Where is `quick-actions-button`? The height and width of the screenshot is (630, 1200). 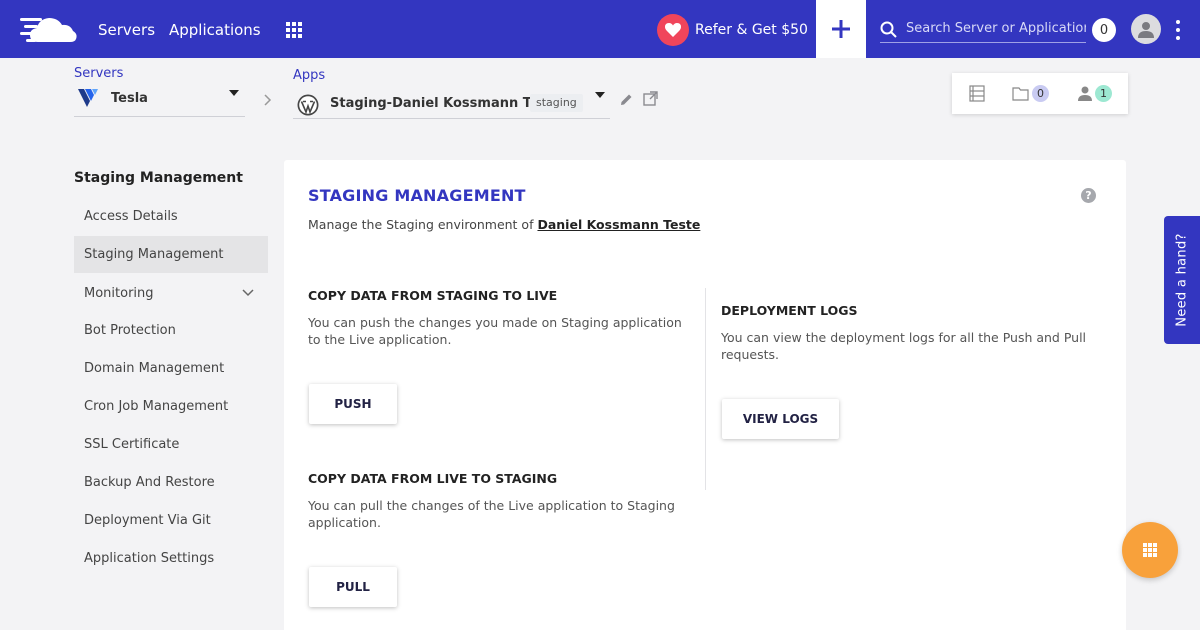
quick-actions-button is located at coordinates (1150, 550).